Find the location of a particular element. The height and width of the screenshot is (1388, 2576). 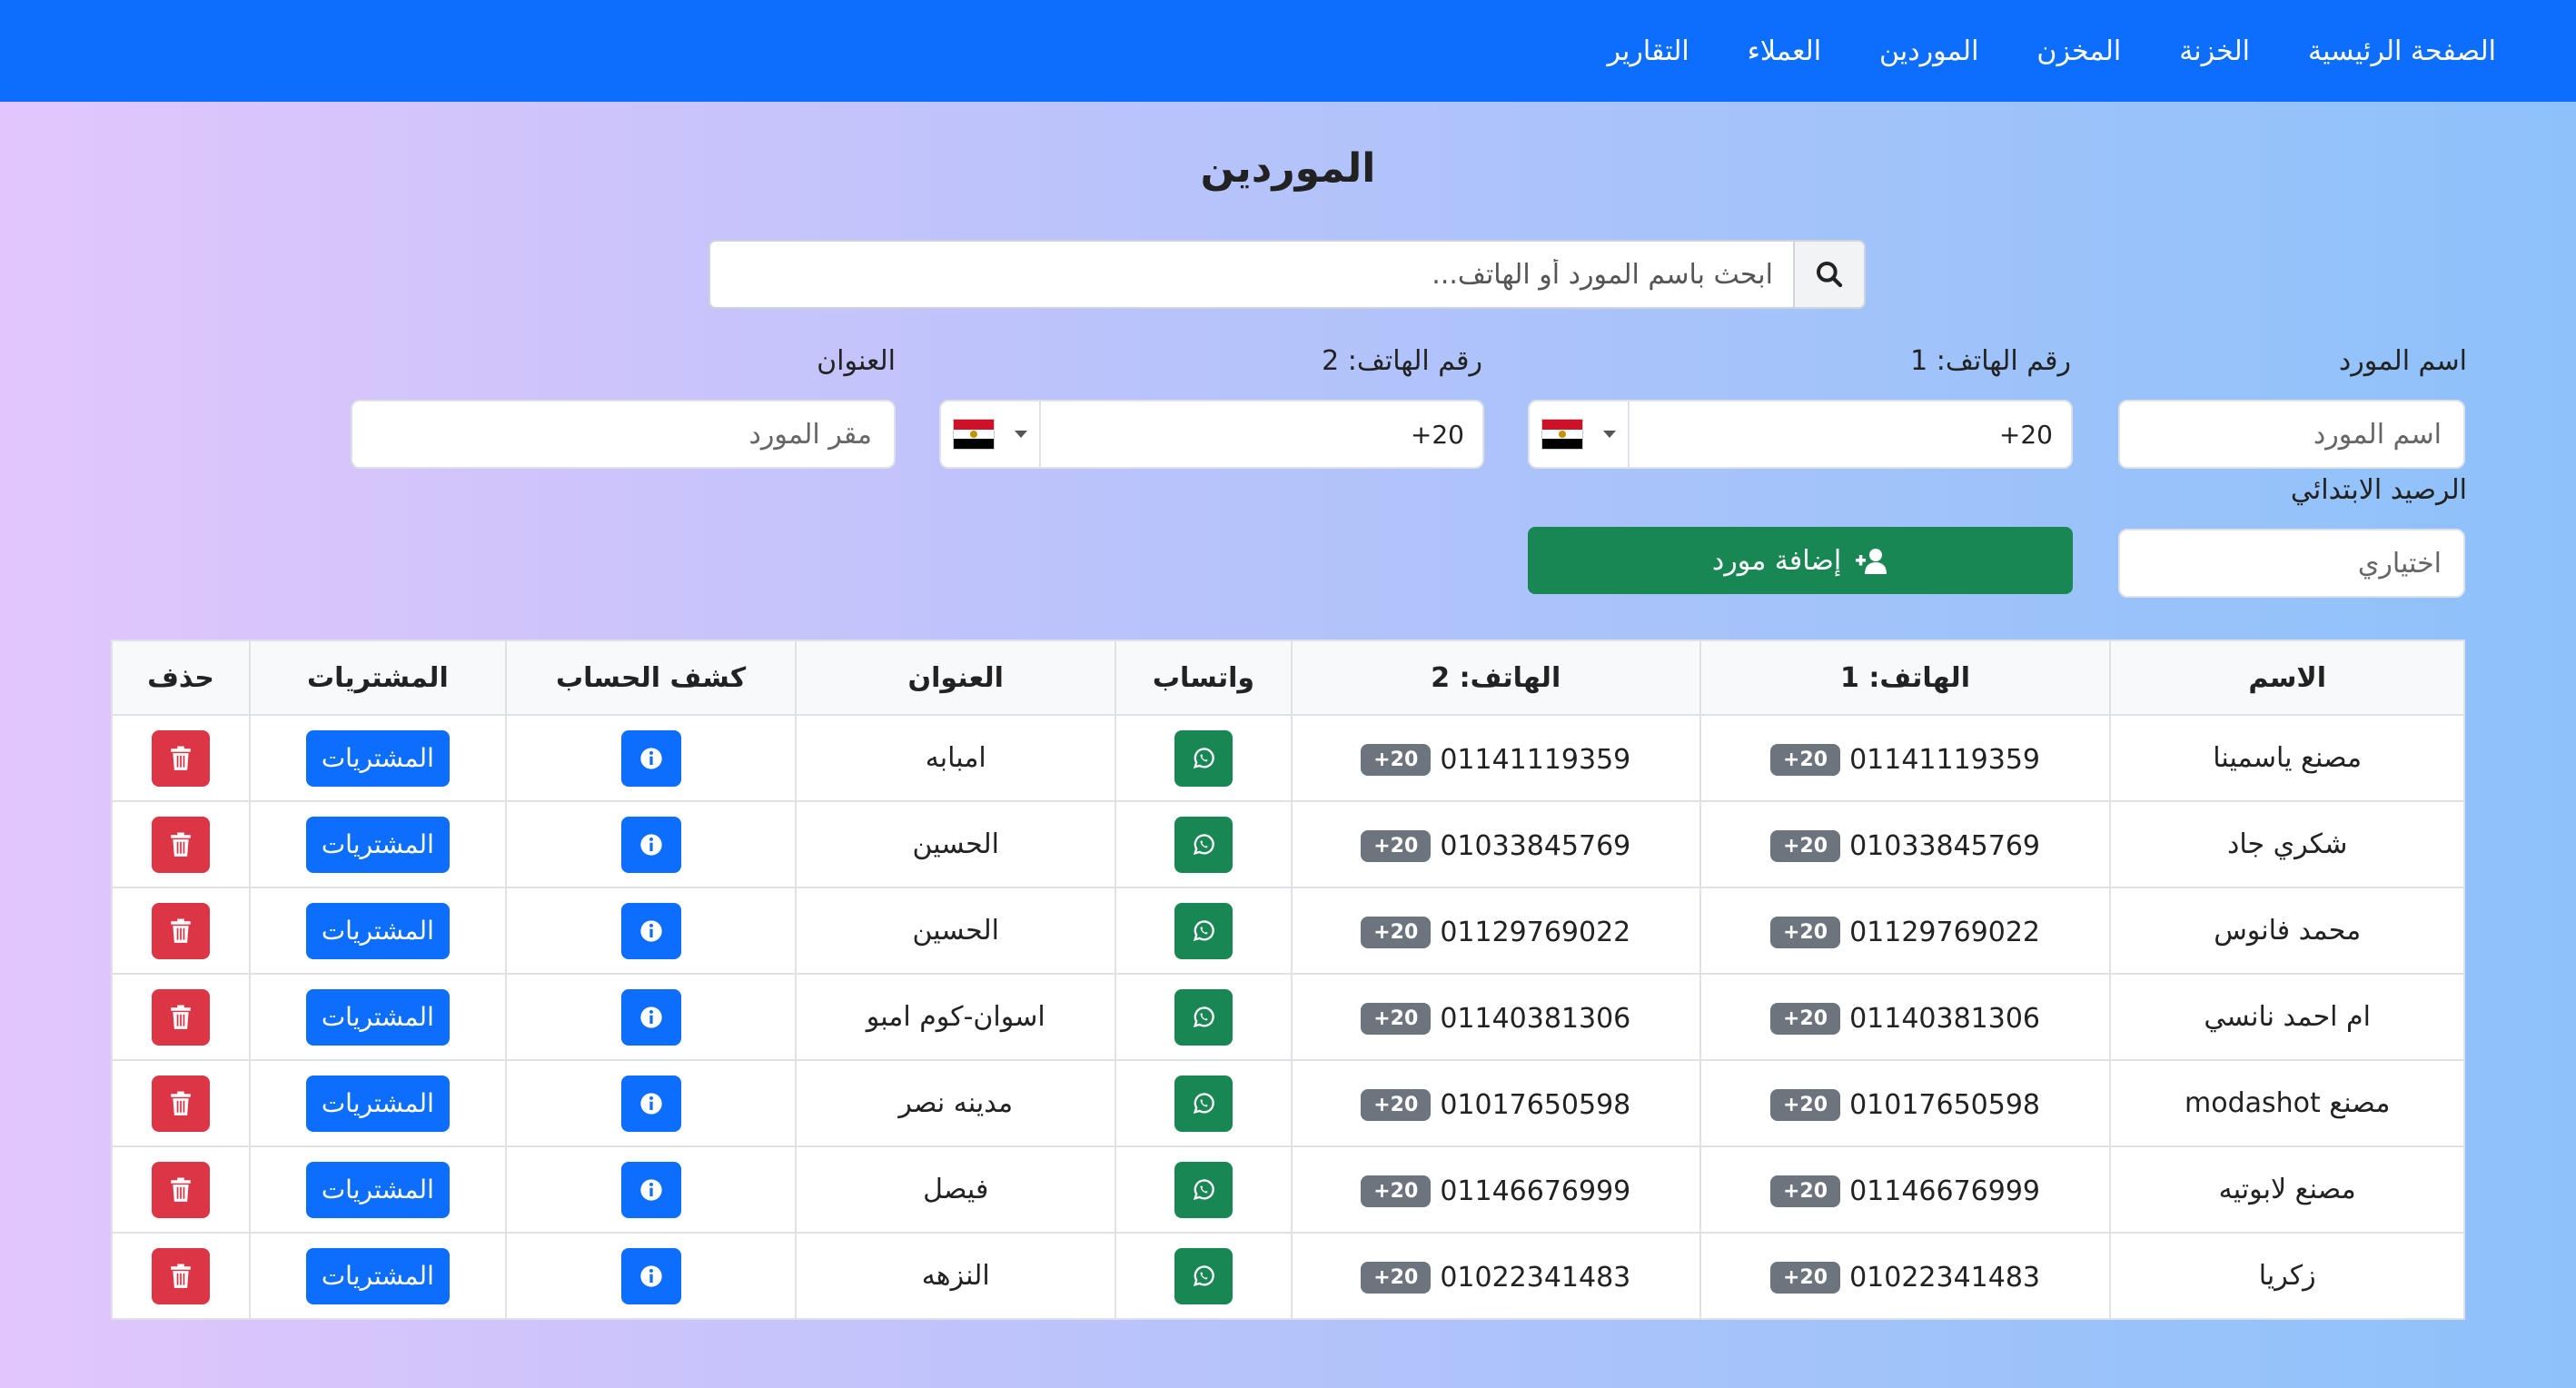

phone2-cell: +20 01141119359 is located at coordinates (1495, 758).